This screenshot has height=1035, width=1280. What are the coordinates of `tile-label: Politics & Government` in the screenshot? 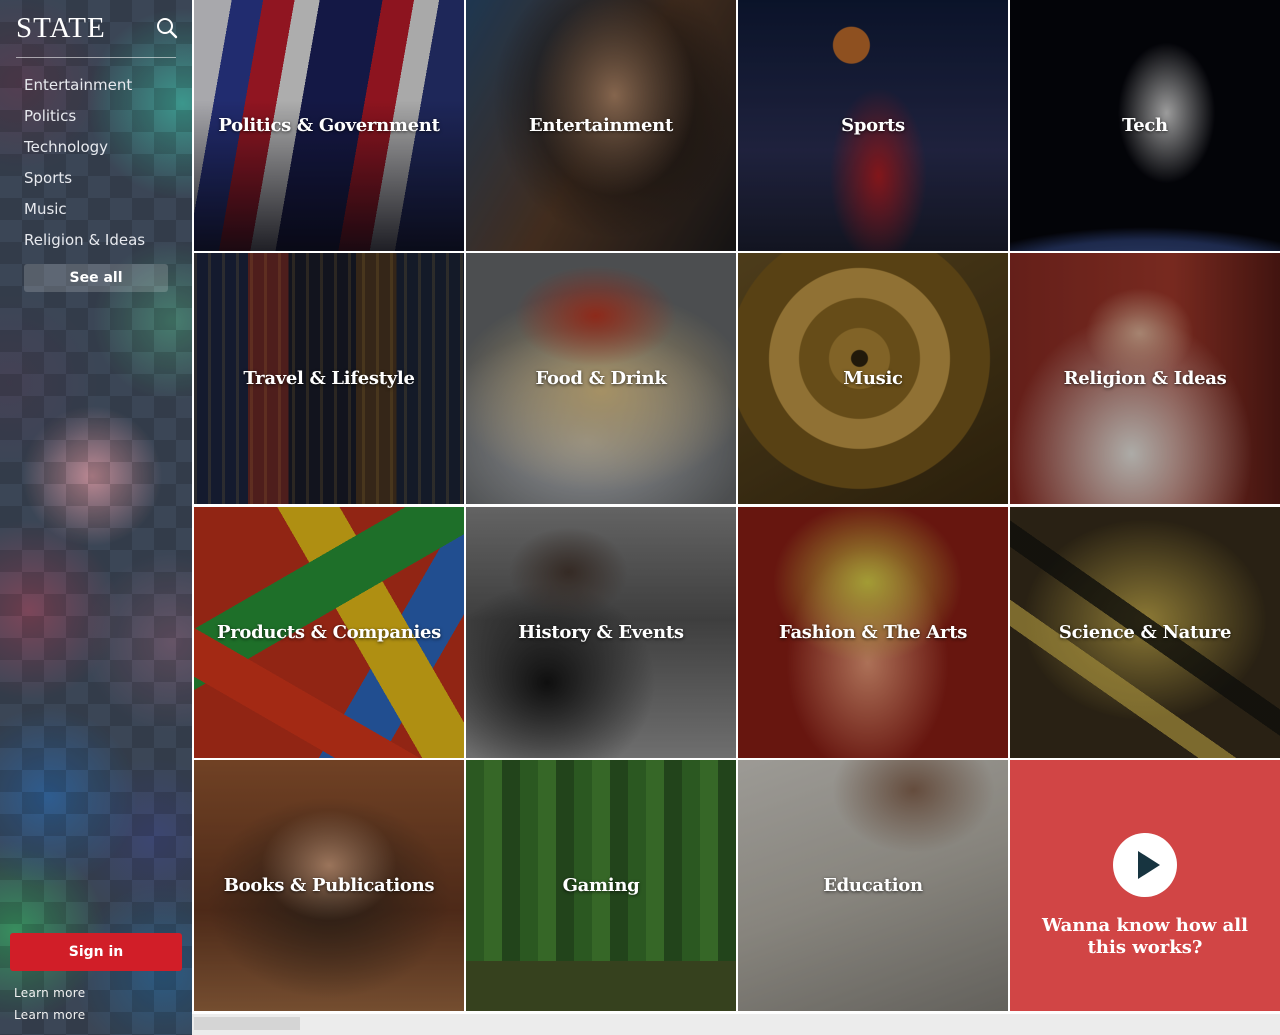 It's located at (329, 125).